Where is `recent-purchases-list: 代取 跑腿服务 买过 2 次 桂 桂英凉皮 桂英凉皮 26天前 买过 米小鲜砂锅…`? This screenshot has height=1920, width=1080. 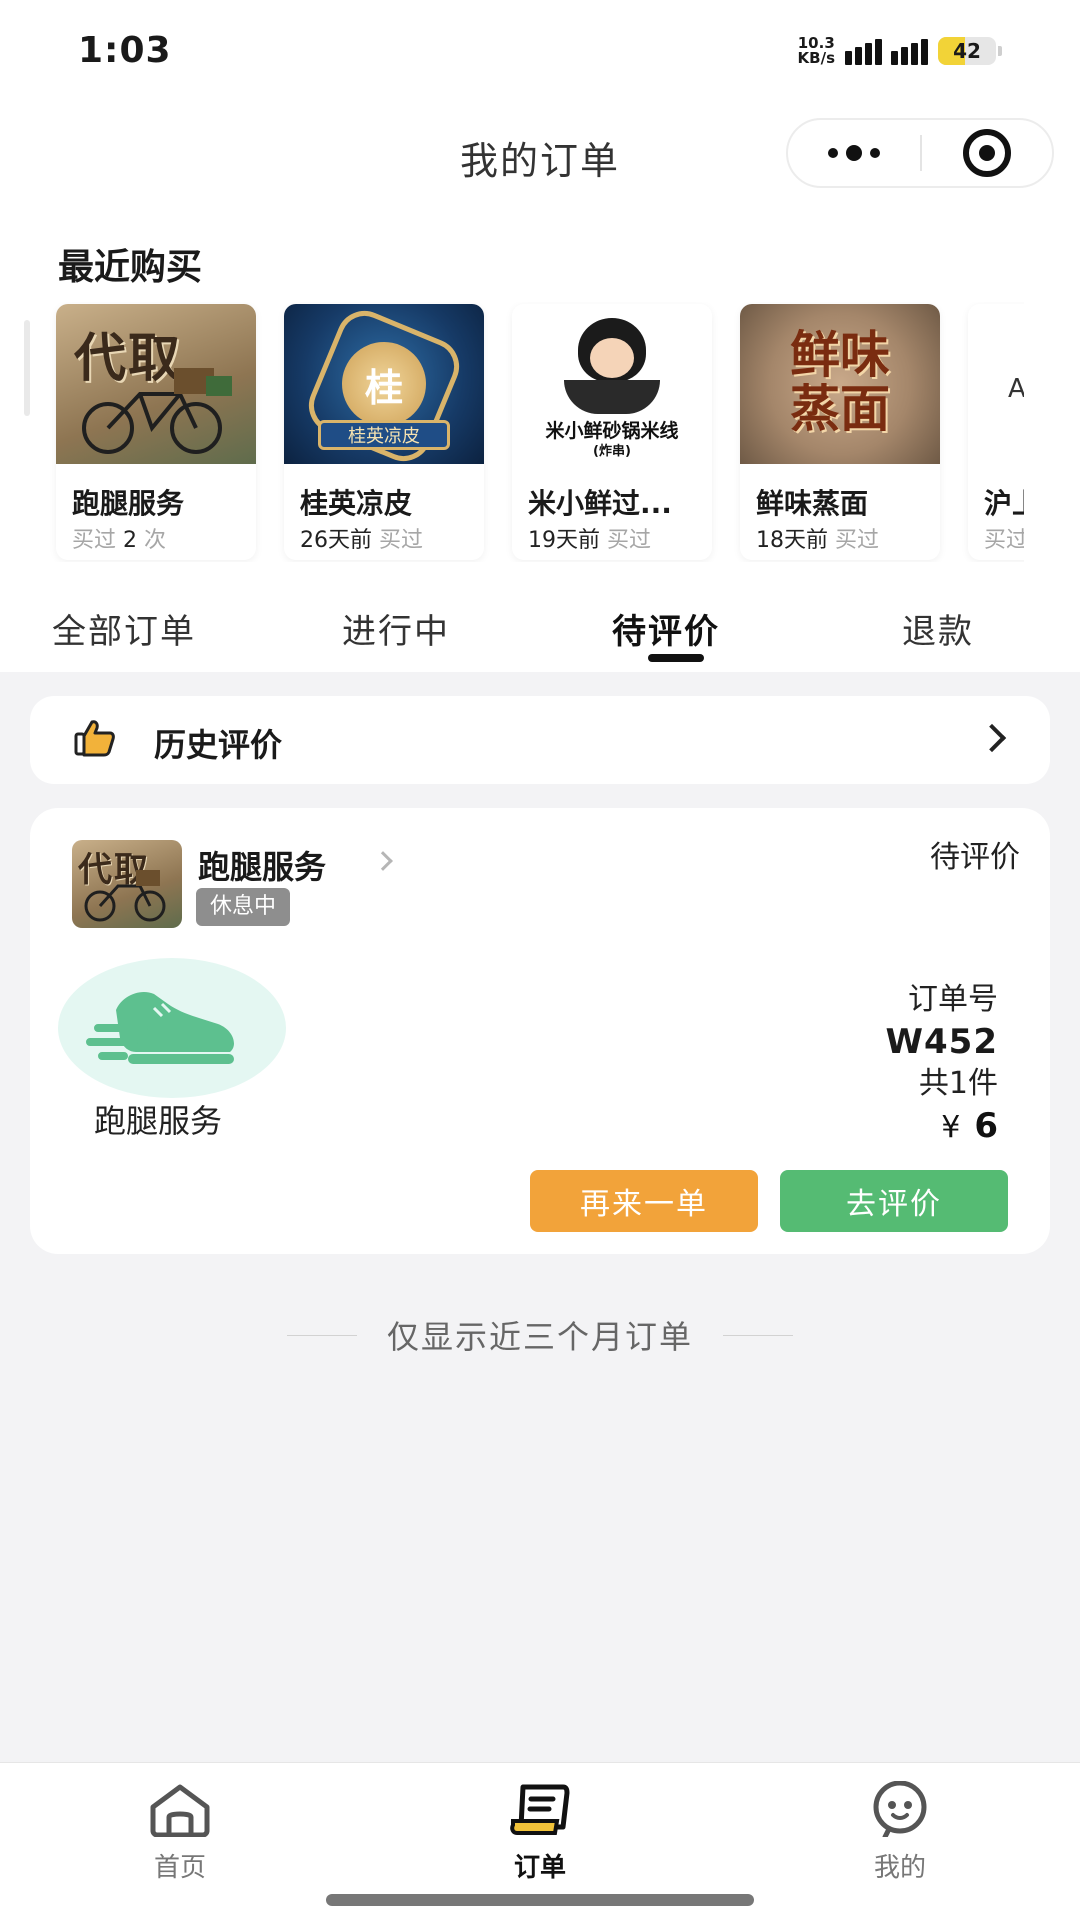 recent-purchases-list: 代取 跑腿服务 买过 2 次 桂 桂英凉皮 桂英凉皮 26天前 买过 米小鲜砂锅… is located at coordinates (512, 432).